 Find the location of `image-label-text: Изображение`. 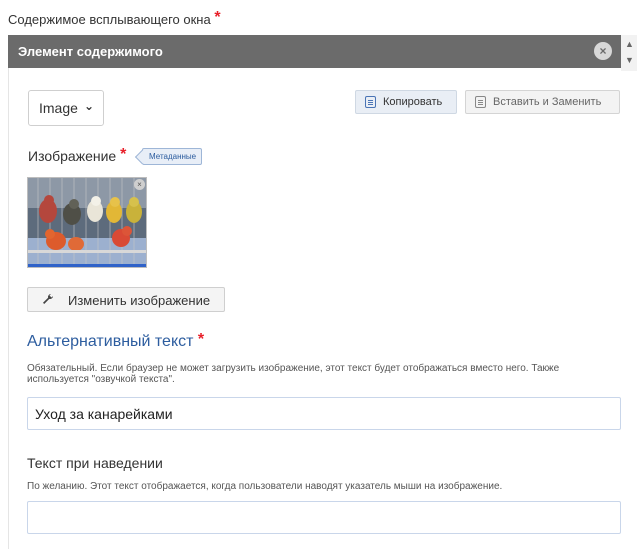

image-label-text: Изображение is located at coordinates (72, 156).